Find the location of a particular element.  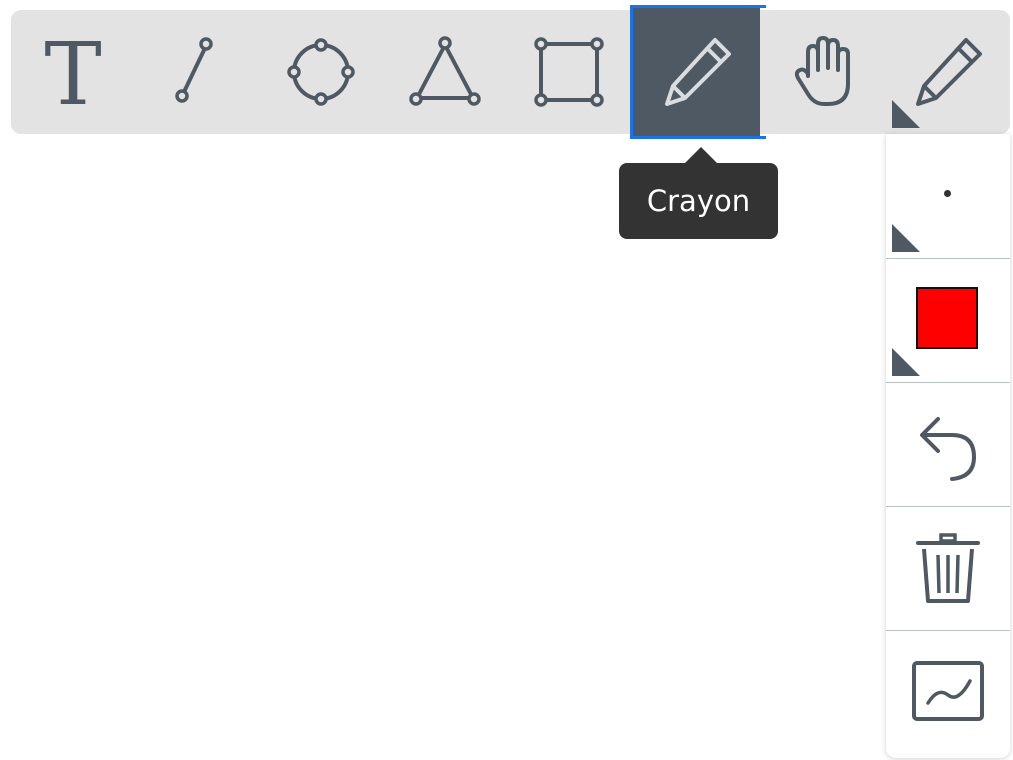

tool-options-panel is located at coordinates (948, 446).